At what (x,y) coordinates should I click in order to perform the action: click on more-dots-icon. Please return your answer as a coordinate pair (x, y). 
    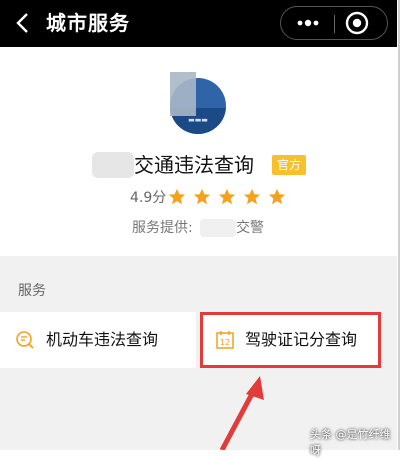
    Looking at the image, I should click on (308, 23).